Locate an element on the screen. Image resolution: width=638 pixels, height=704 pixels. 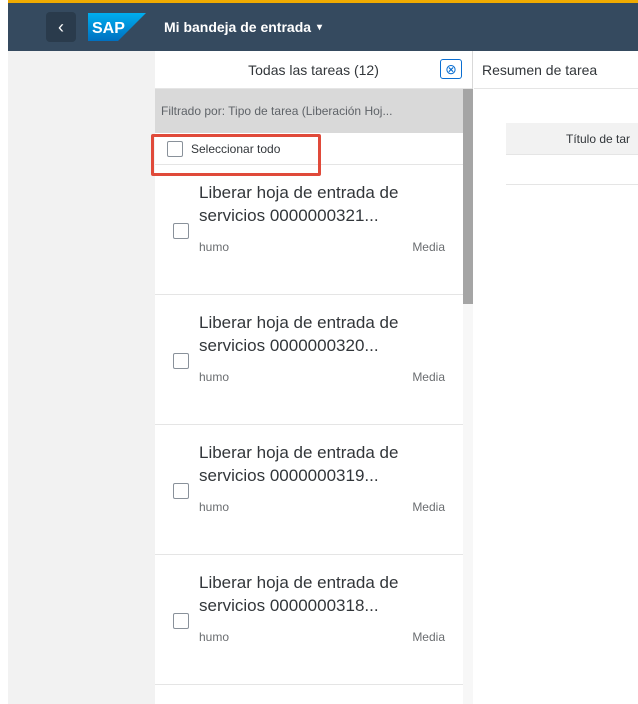
select-all-label: Seleccionar todo is located at coordinates (236, 148).